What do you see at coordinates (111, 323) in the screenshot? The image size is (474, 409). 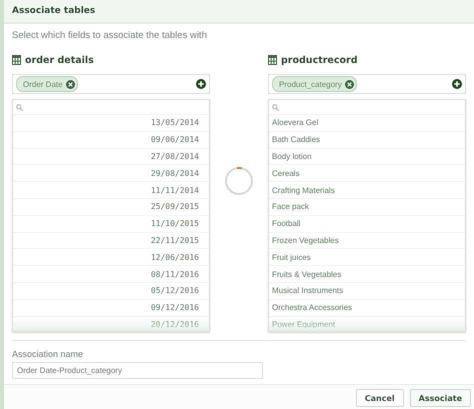 I see `list-item: 20/12/2016` at bounding box center [111, 323].